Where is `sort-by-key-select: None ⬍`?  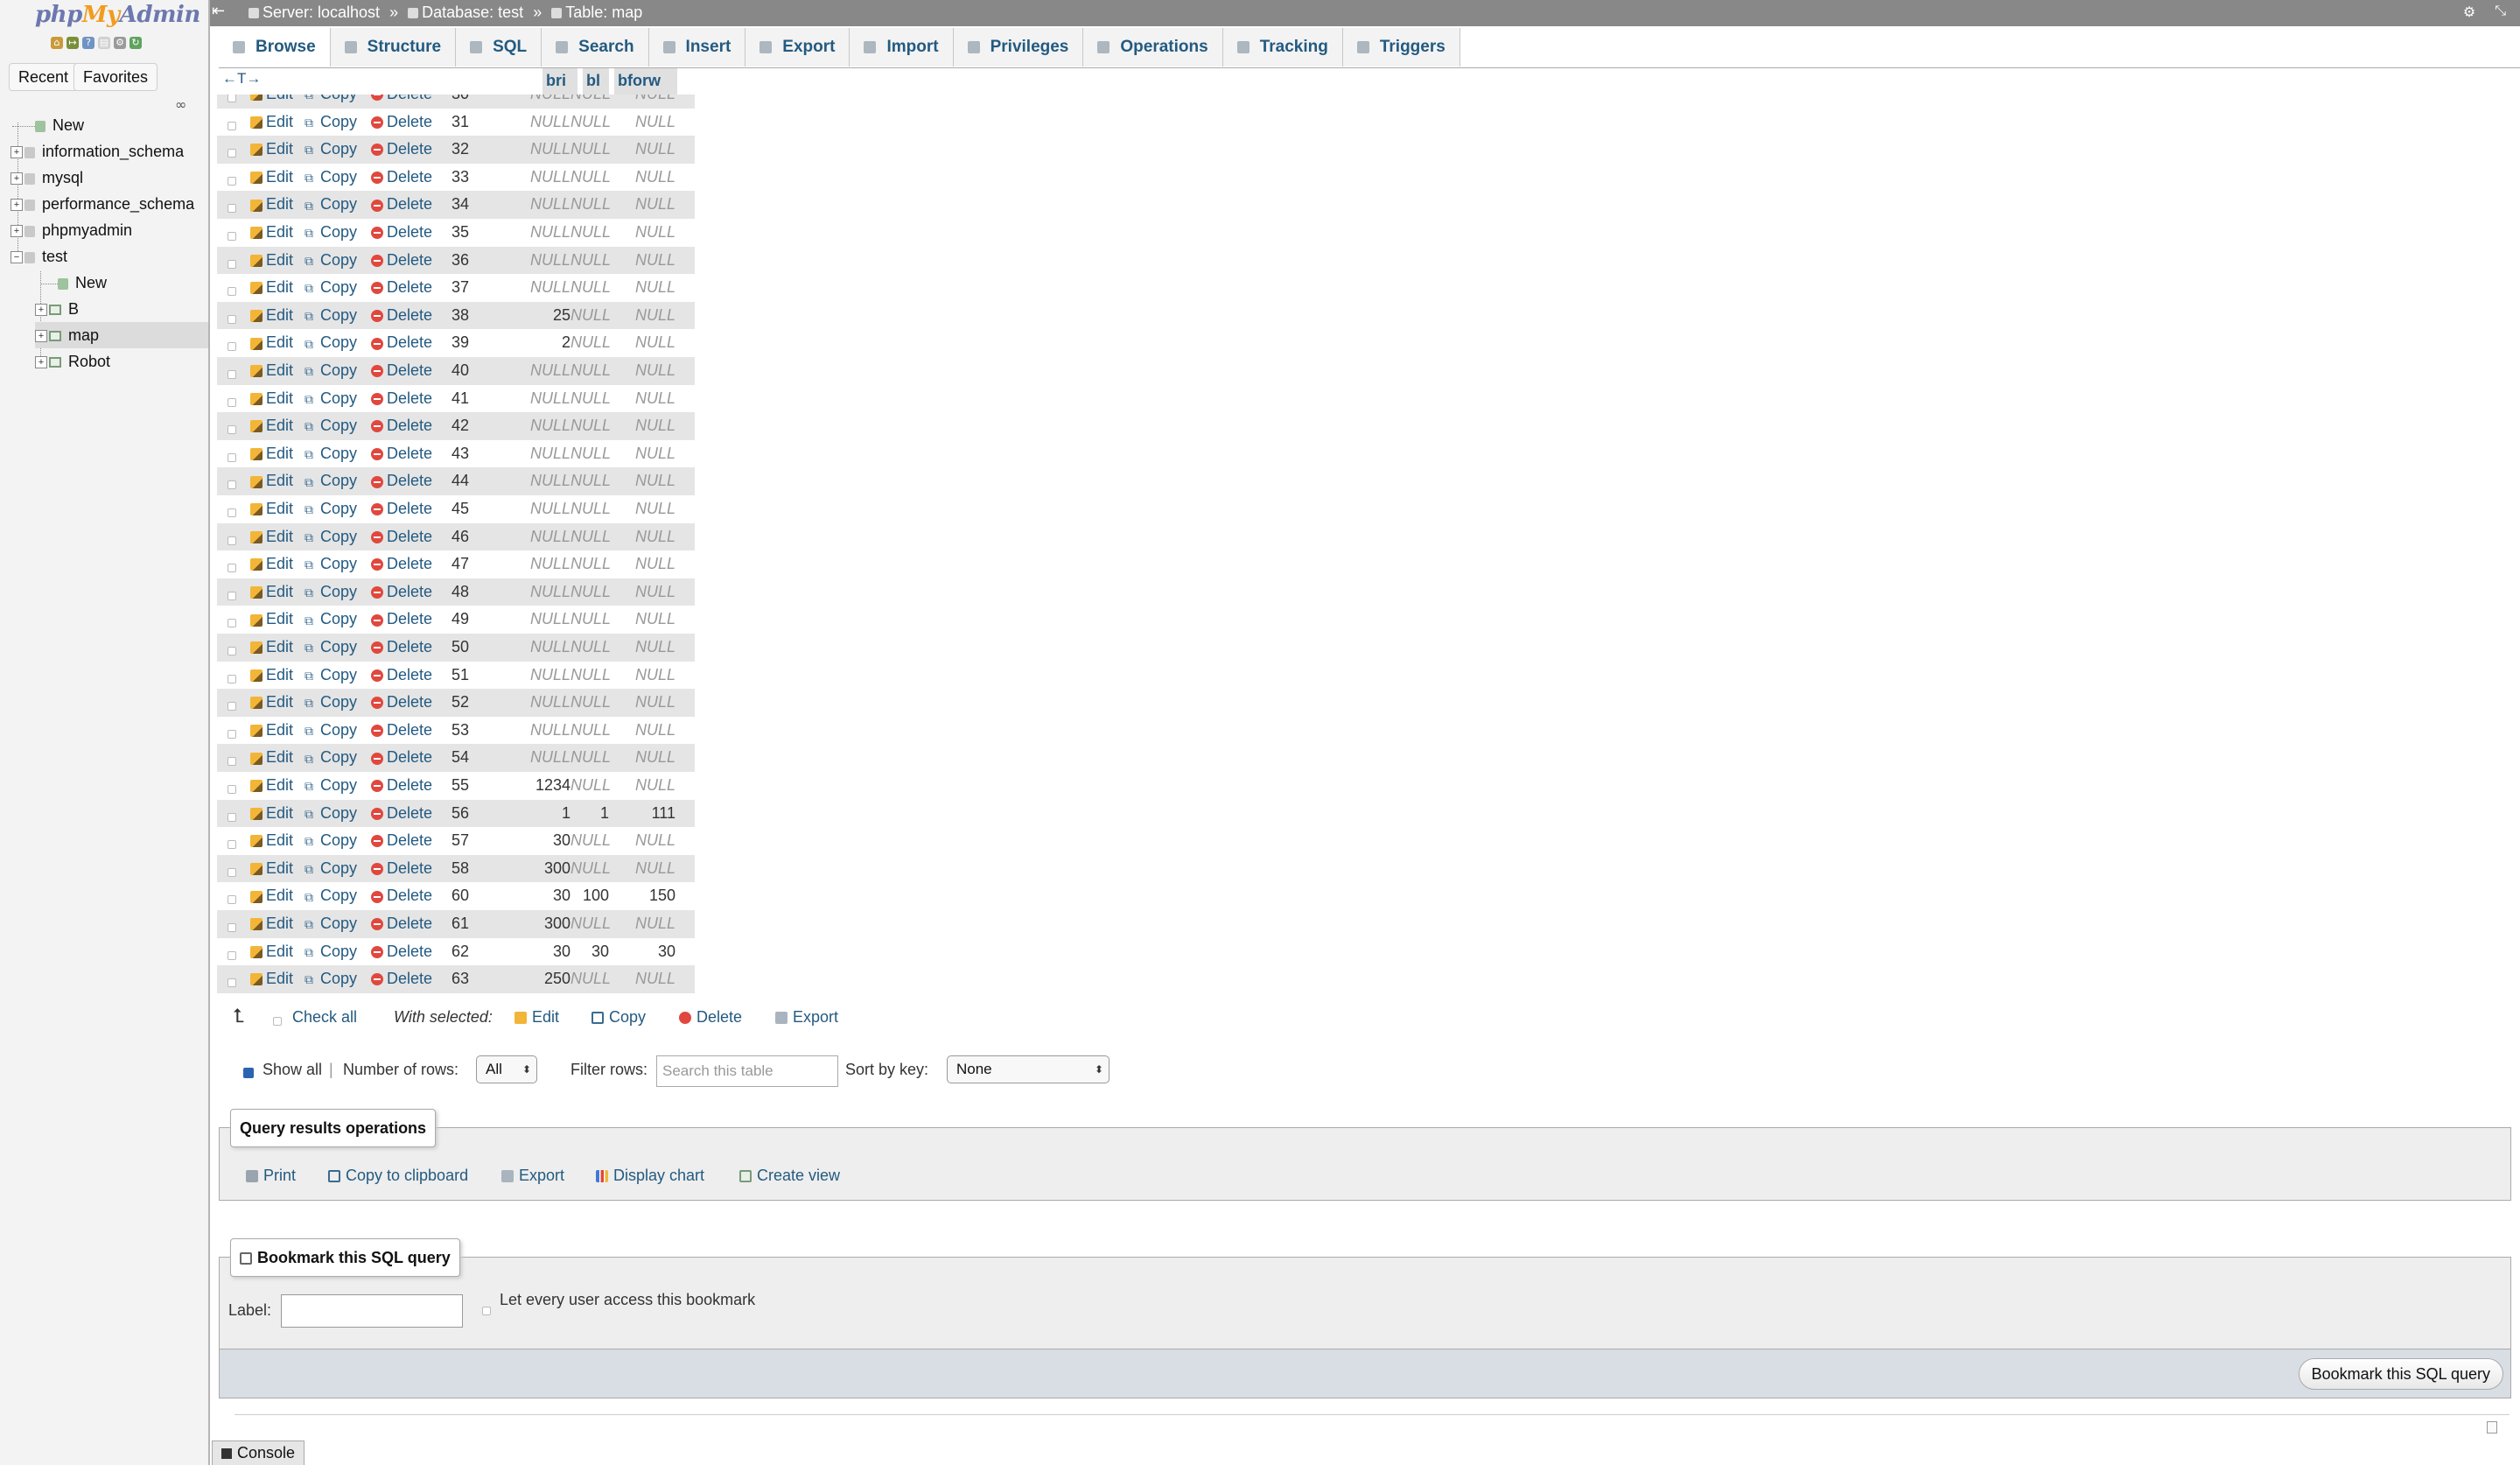
sort-by-key-select: None ⬍ is located at coordinates (1028, 1069).